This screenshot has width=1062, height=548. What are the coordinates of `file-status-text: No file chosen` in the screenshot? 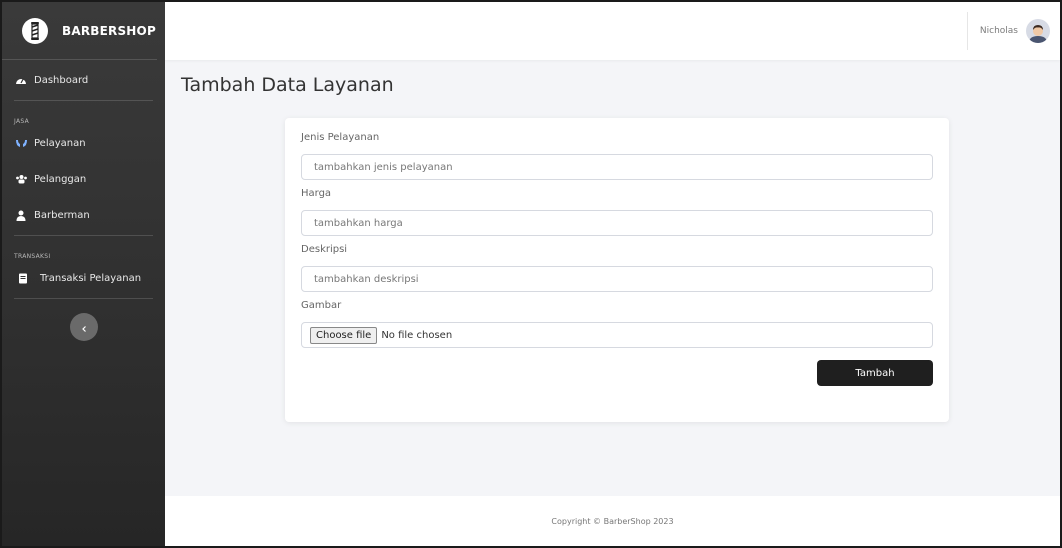 It's located at (417, 335).